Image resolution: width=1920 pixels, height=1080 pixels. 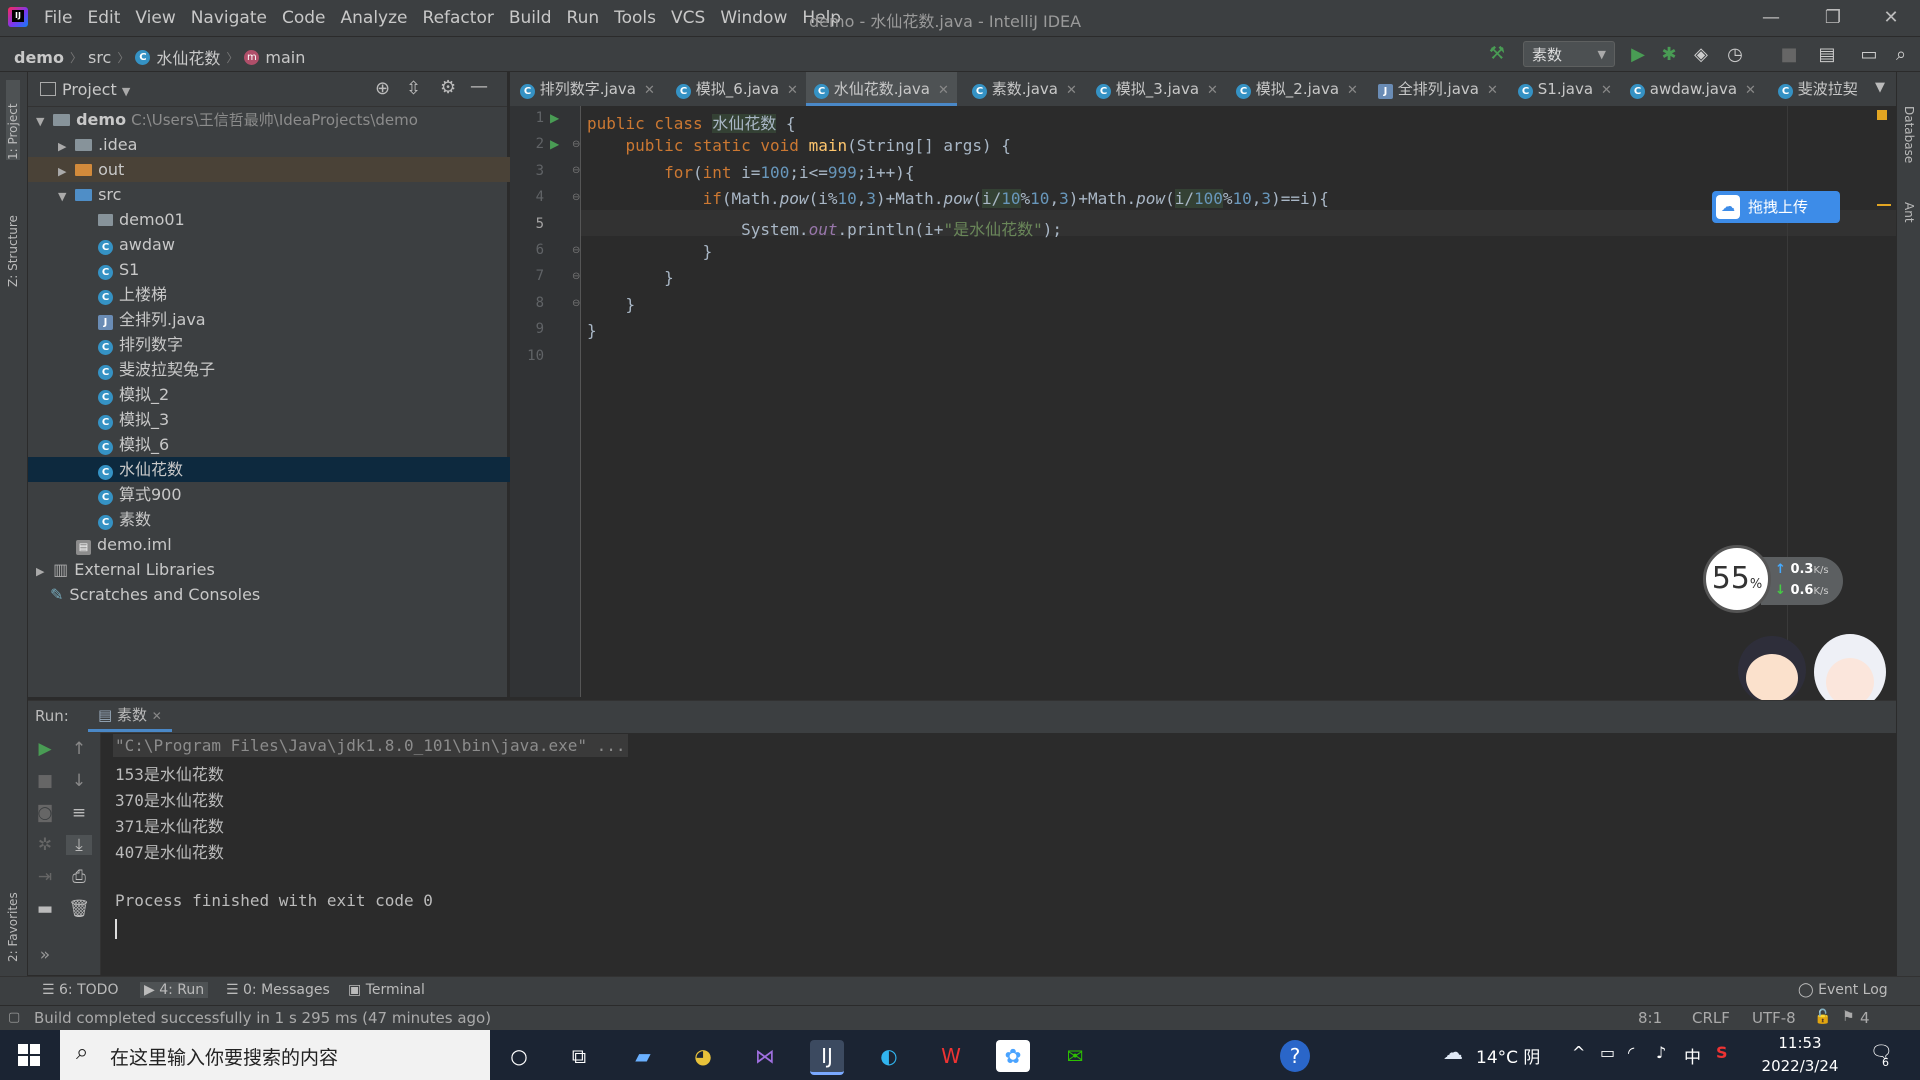 What do you see at coordinates (45, 813) in the screenshot?
I see `camera-icon: ◙` at bounding box center [45, 813].